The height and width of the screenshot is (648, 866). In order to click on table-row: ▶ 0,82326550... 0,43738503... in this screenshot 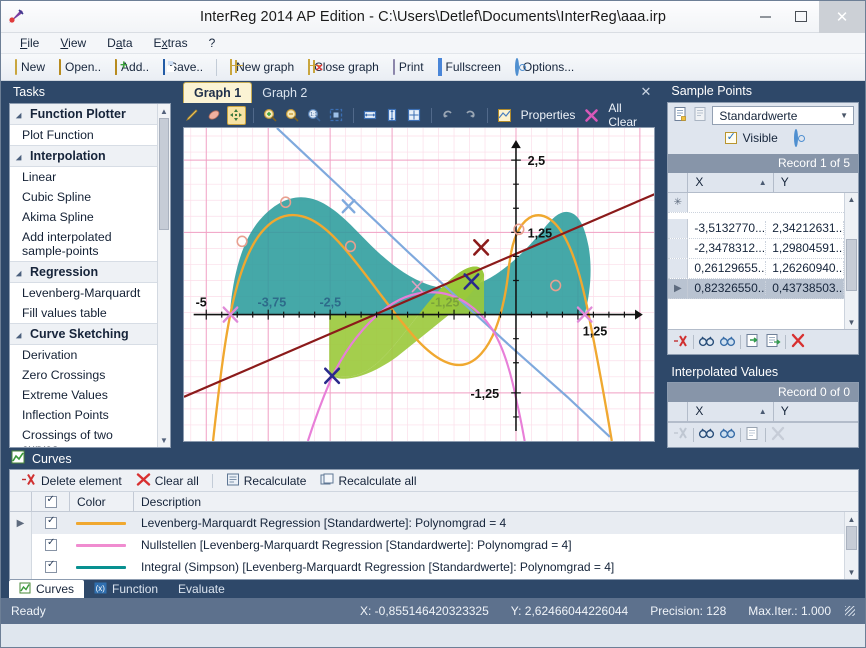, I will do `click(756, 288)`.